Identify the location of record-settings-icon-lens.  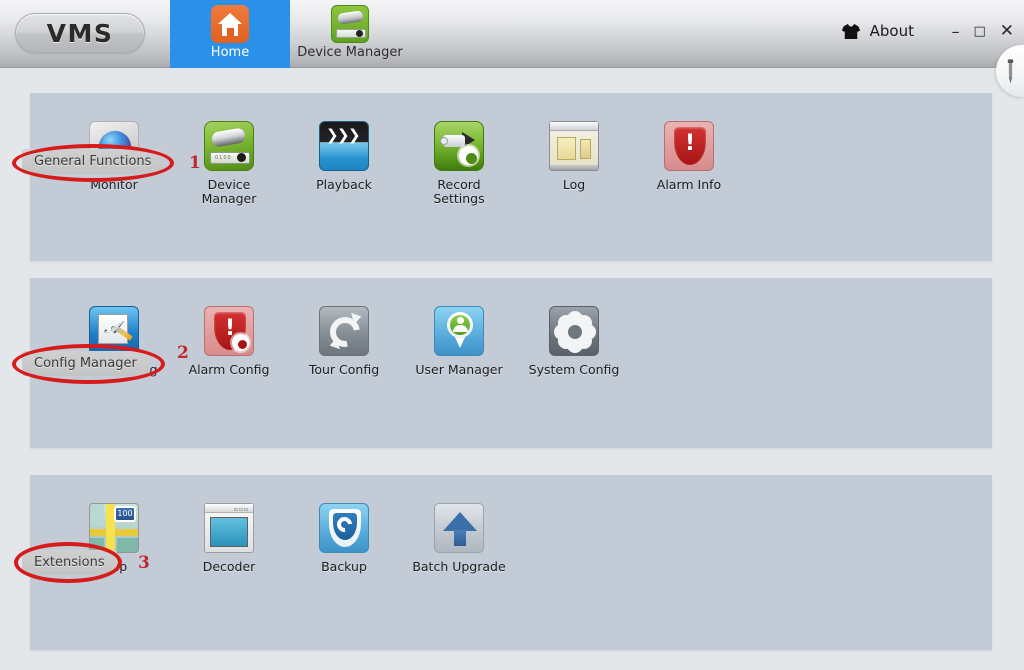
(444, 141).